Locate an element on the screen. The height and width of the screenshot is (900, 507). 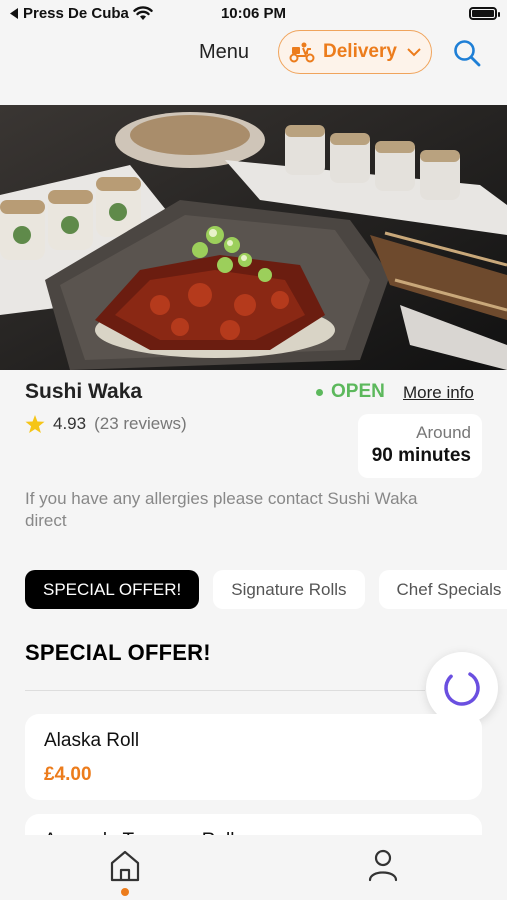
eta-label: Around is located at coordinates (443, 432).